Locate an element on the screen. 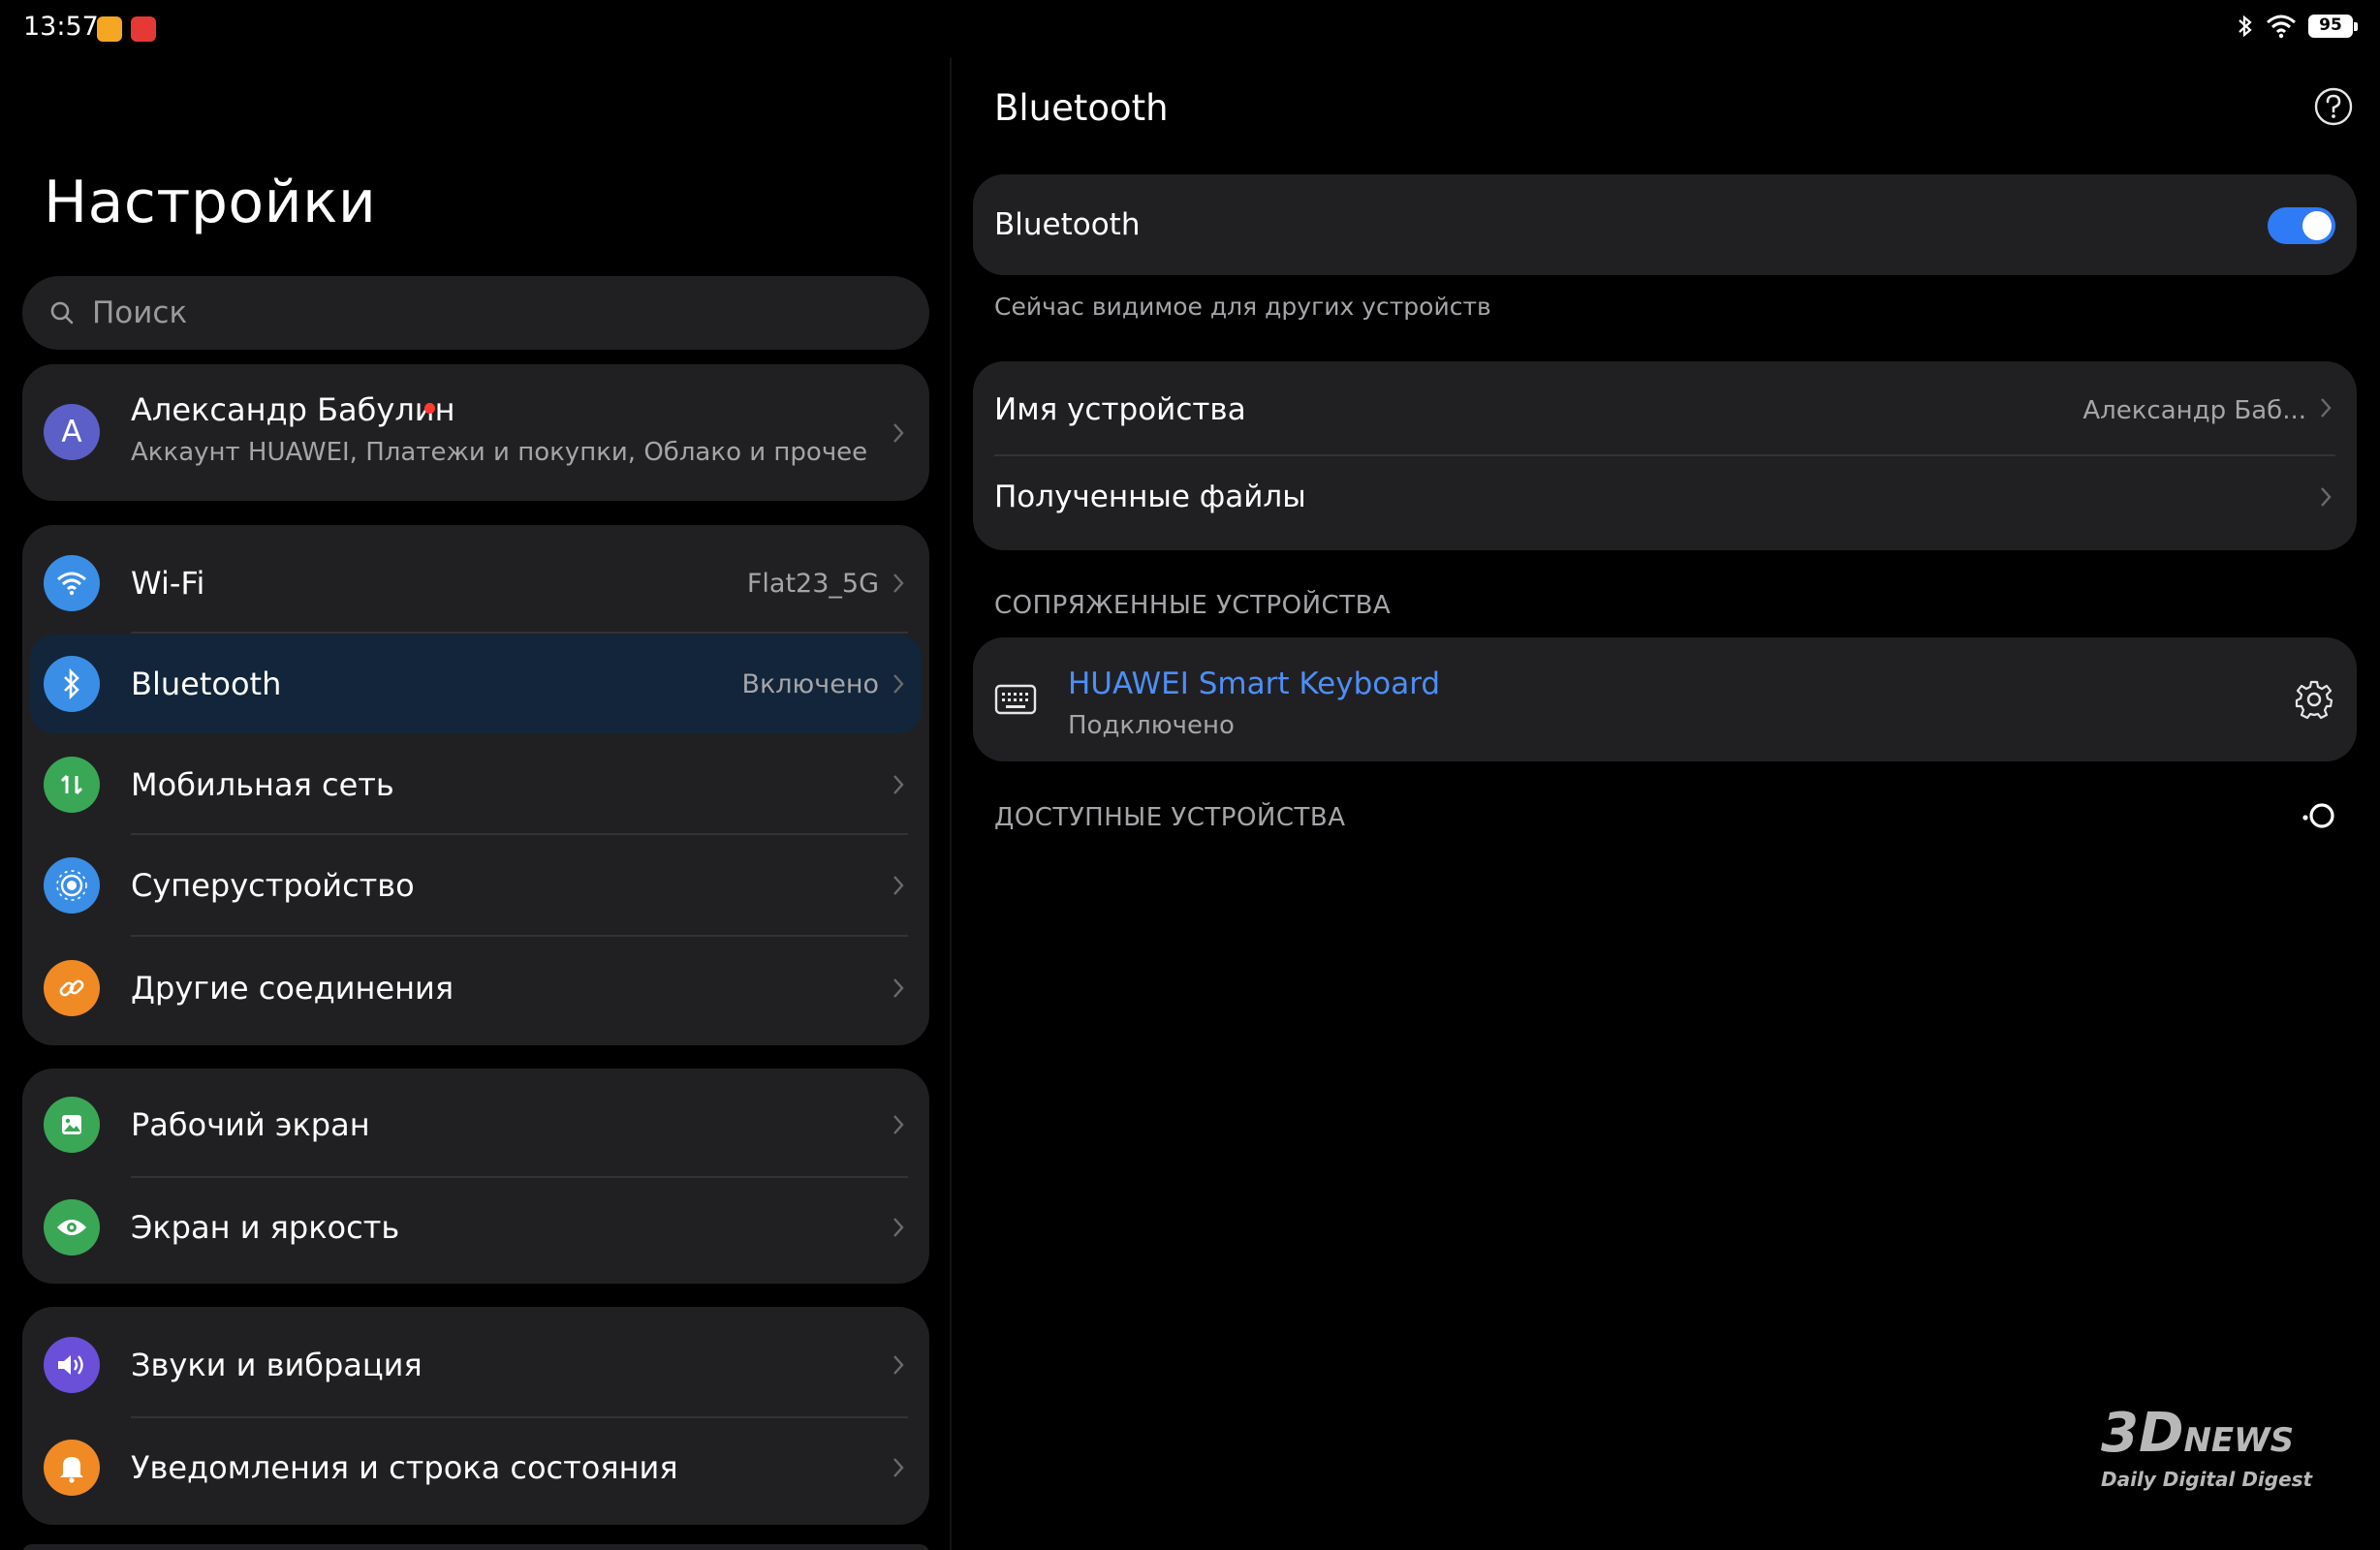  display-group: Рабочий экран Экран и яркость is located at coordinates (476, 1176).